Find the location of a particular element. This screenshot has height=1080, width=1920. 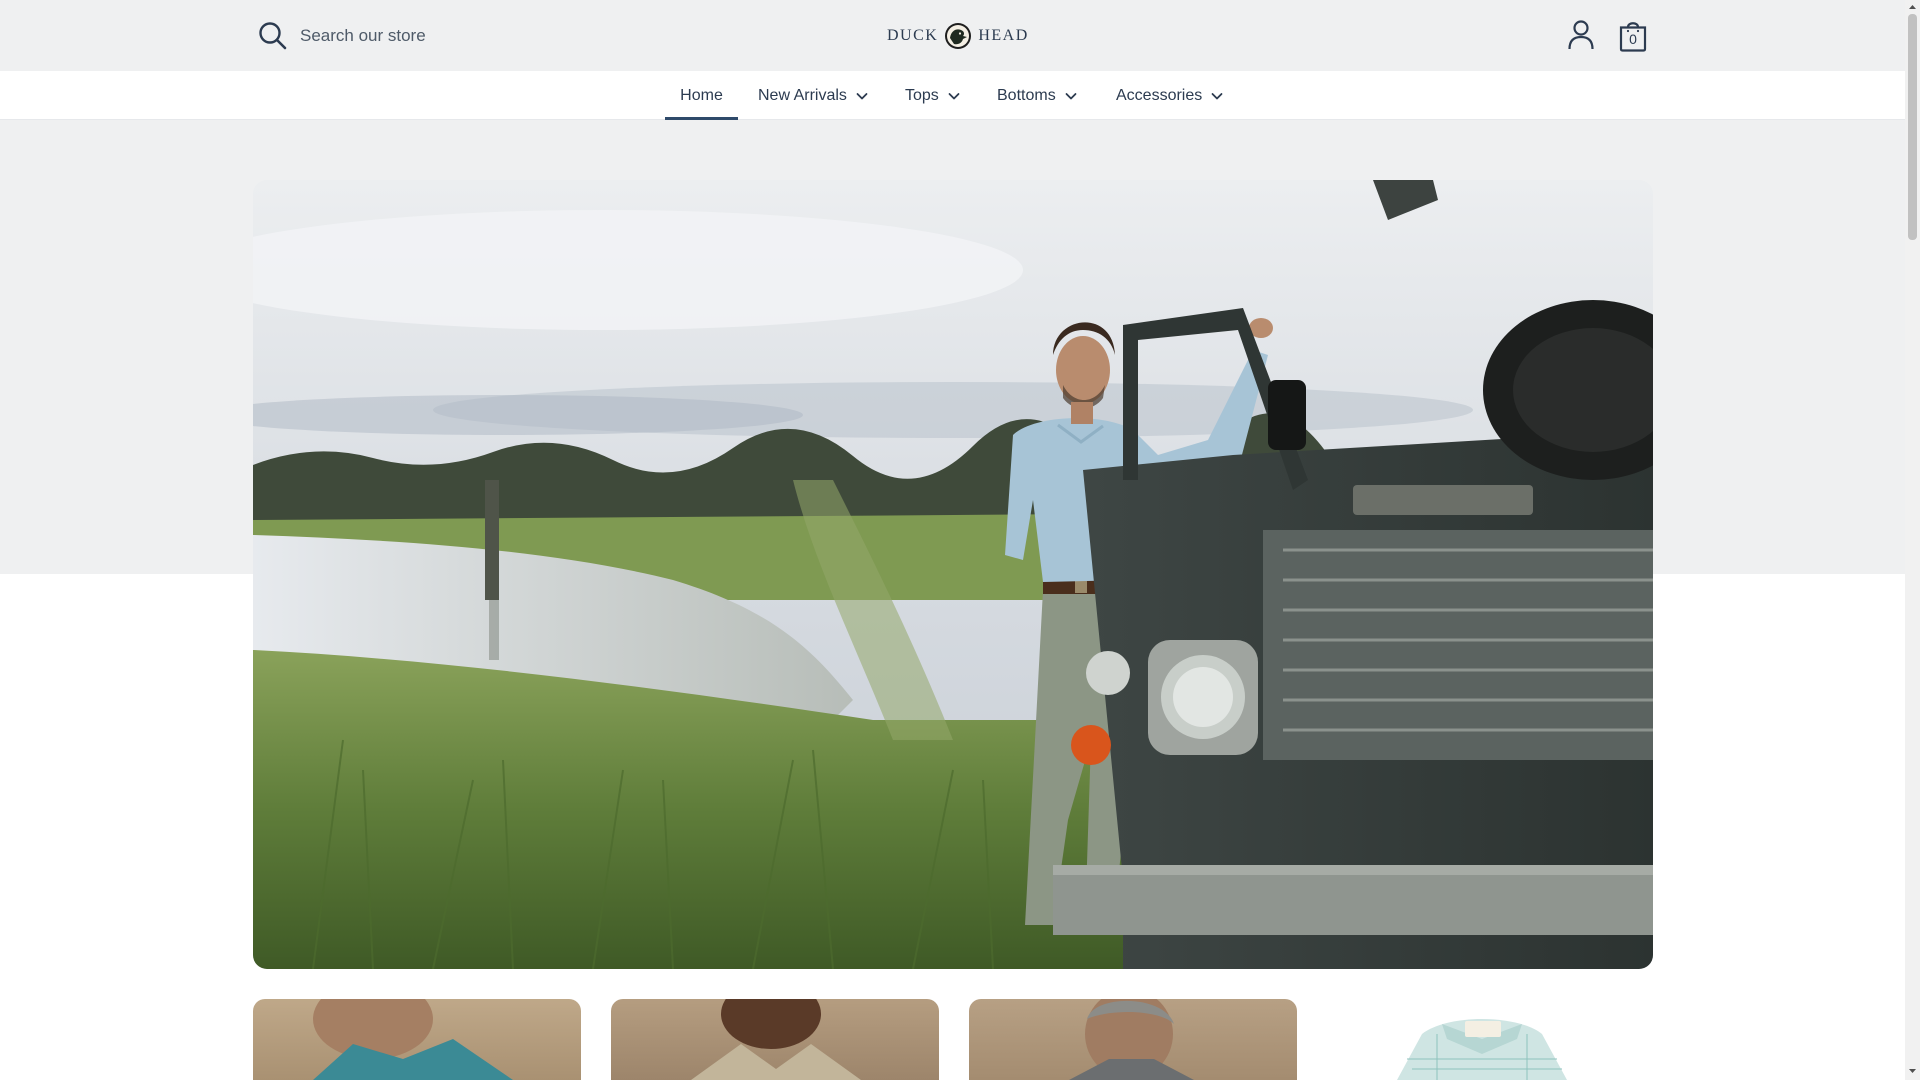

nav-item-tops: Tops is located at coordinates (933, 95).